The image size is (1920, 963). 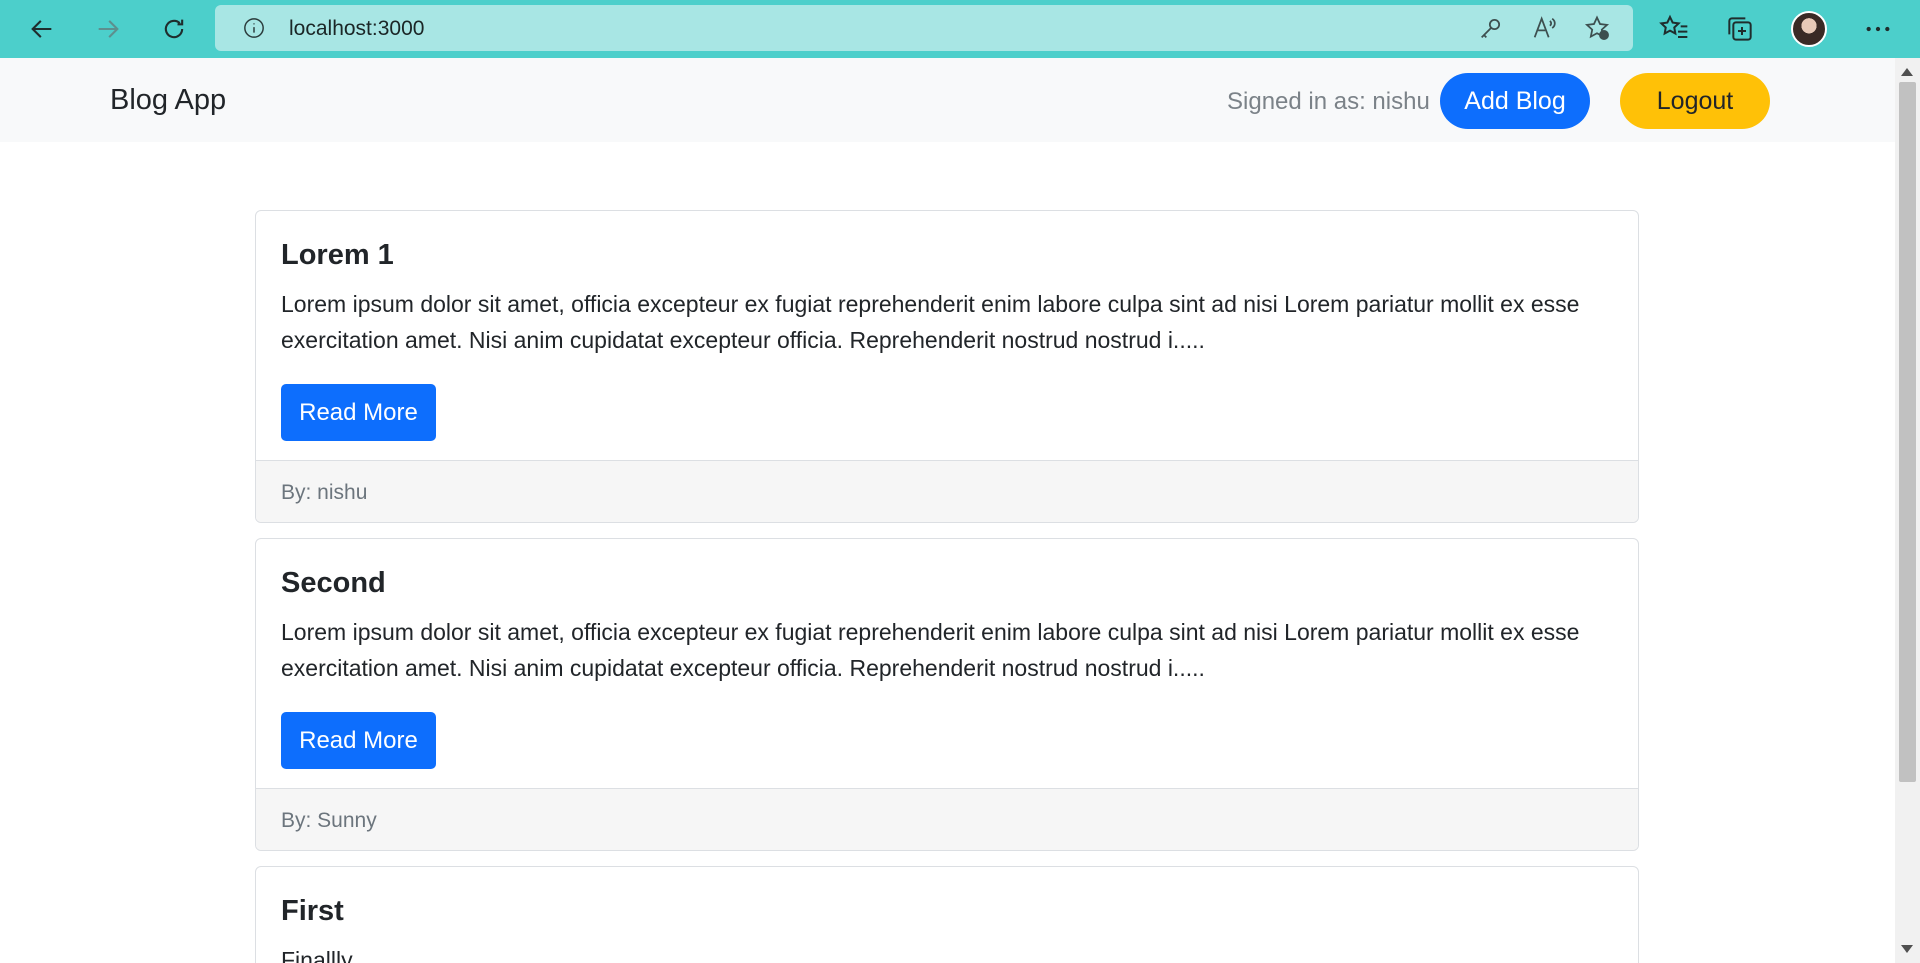 I want to click on logout-button: Logout, so click(x=1695, y=101).